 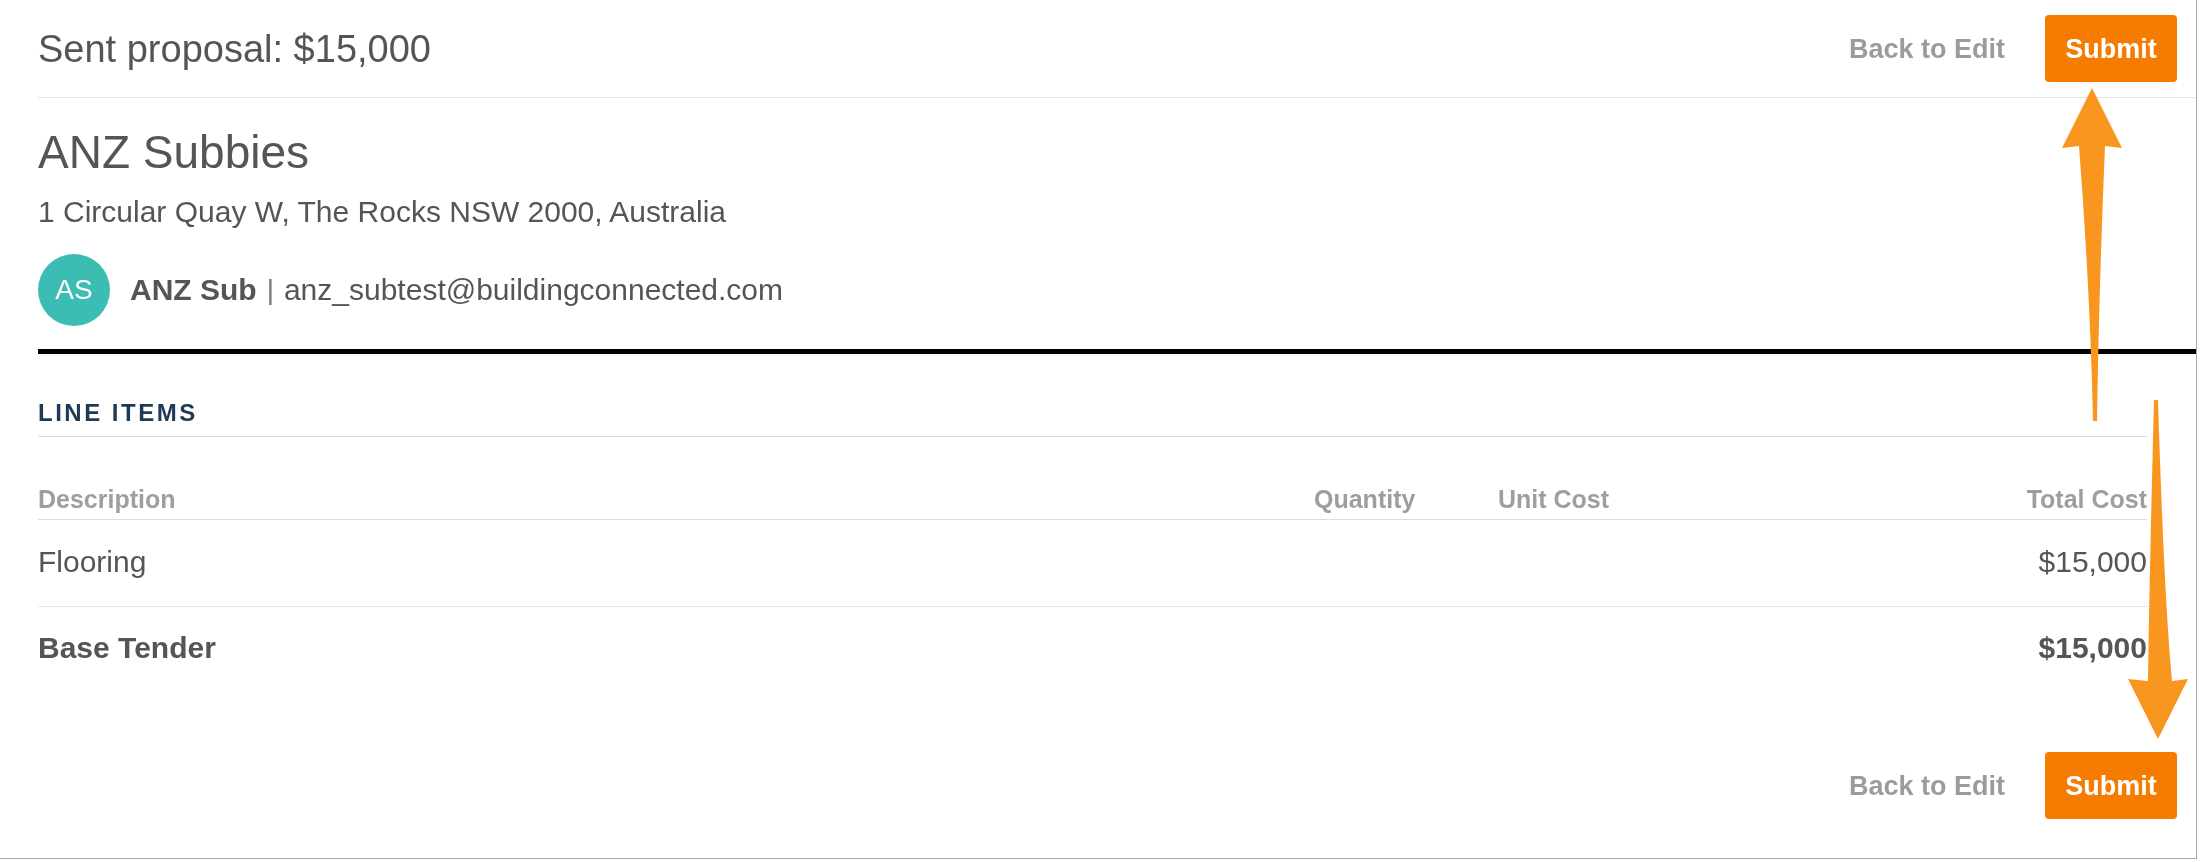 I want to click on column-header: Total Cost, so click(x=2086, y=499).